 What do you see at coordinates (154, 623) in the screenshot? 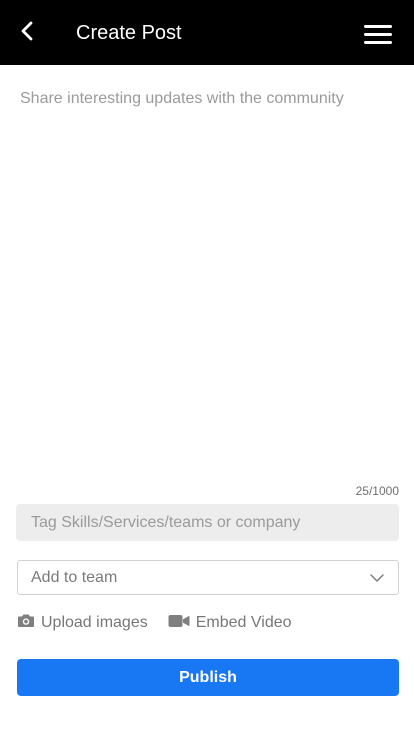
I see `media-actions: Upload images Embed Video` at bounding box center [154, 623].